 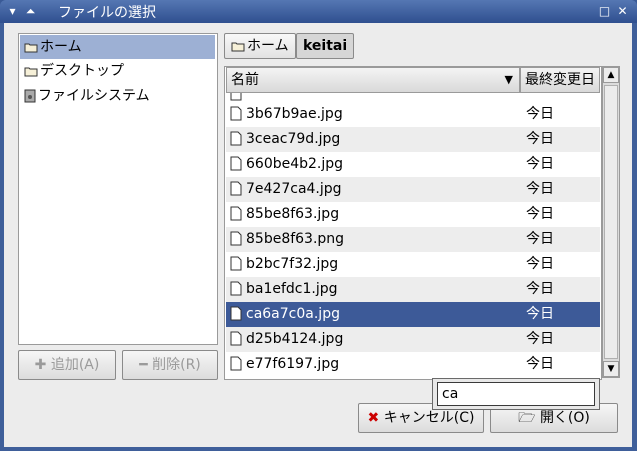 What do you see at coordinates (117, 47) in the screenshot?
I see `place-item-home: ホーム` at bounding box center [117, 47].